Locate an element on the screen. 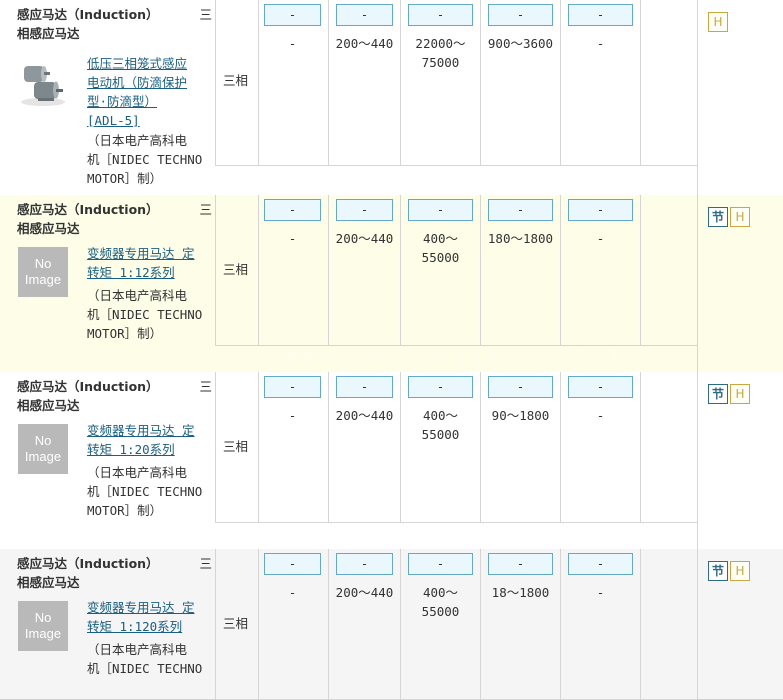  spec-cell: - 200～440 is located at coordinates (365, 447).